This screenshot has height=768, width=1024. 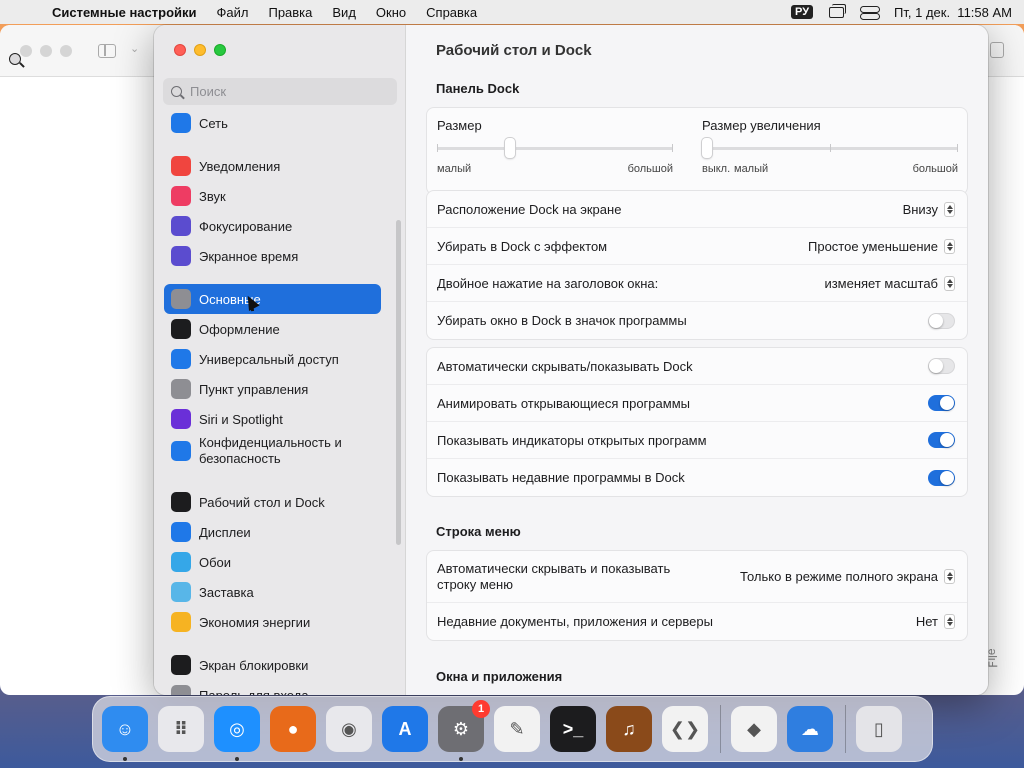 What do you see at coordinates (464, 730) in the screenshot?
I see `system-settings-app-icon: ⚙ 1` at bounding box center [464, 730].